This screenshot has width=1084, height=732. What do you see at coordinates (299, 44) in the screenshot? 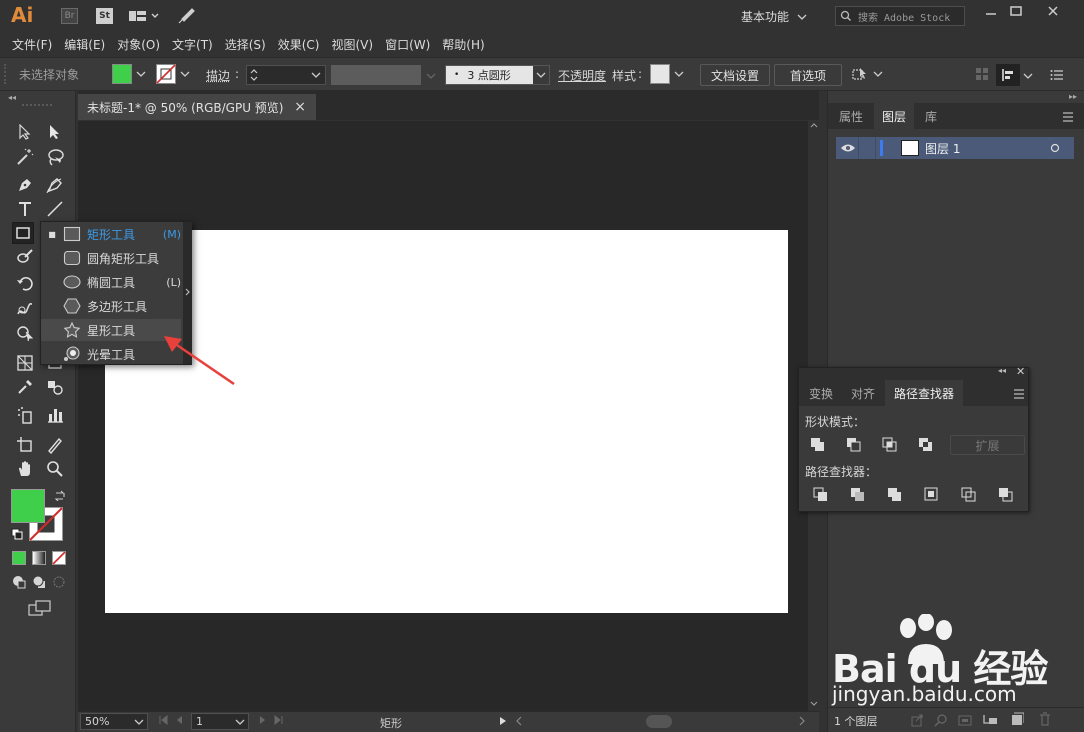
I see `menu-effect: 效果(C)` at bounding box center [299, 44].